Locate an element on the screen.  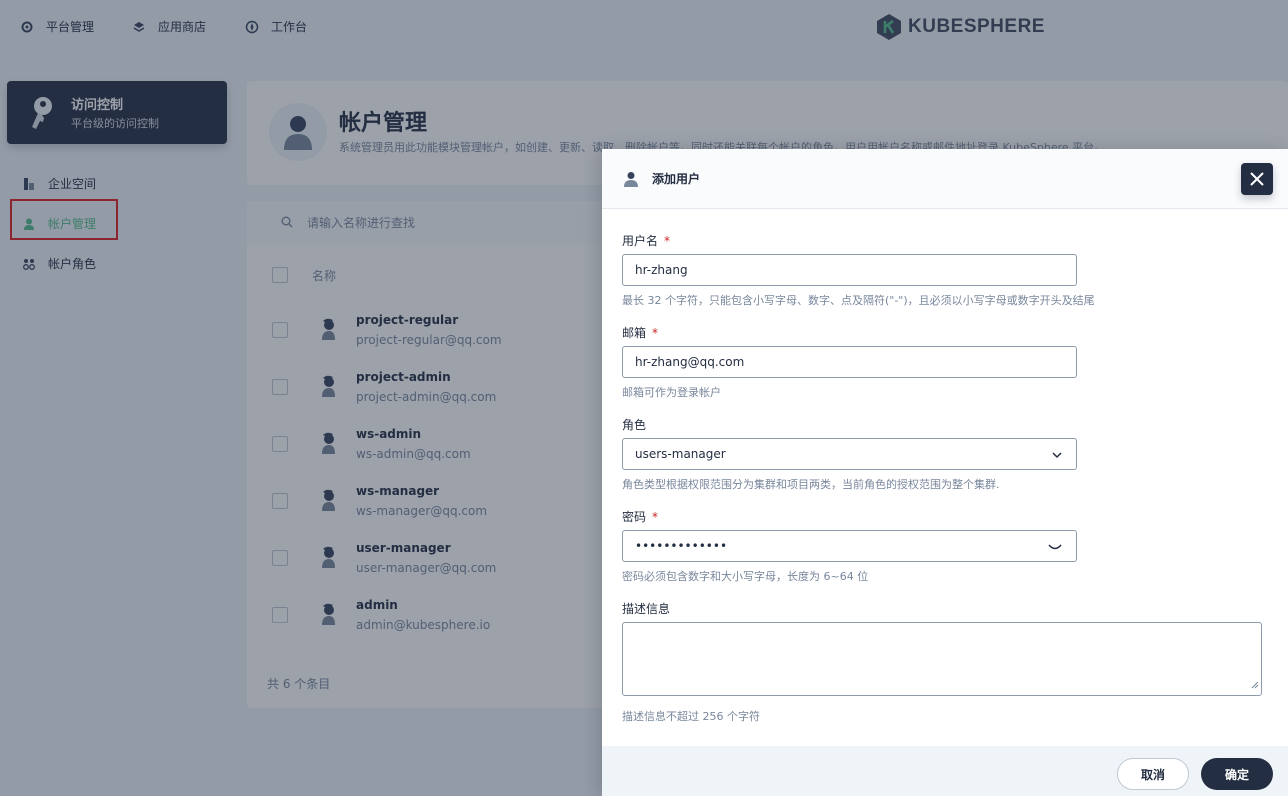
description-label: 描述信息 is located at coordinates (646, 608).